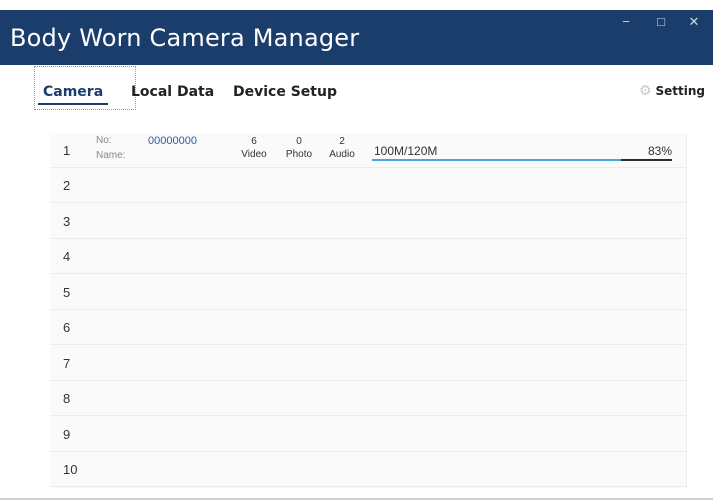 This screenshot has height=503, width=713. I want to click on maximize-button: □, so click(661, 22).